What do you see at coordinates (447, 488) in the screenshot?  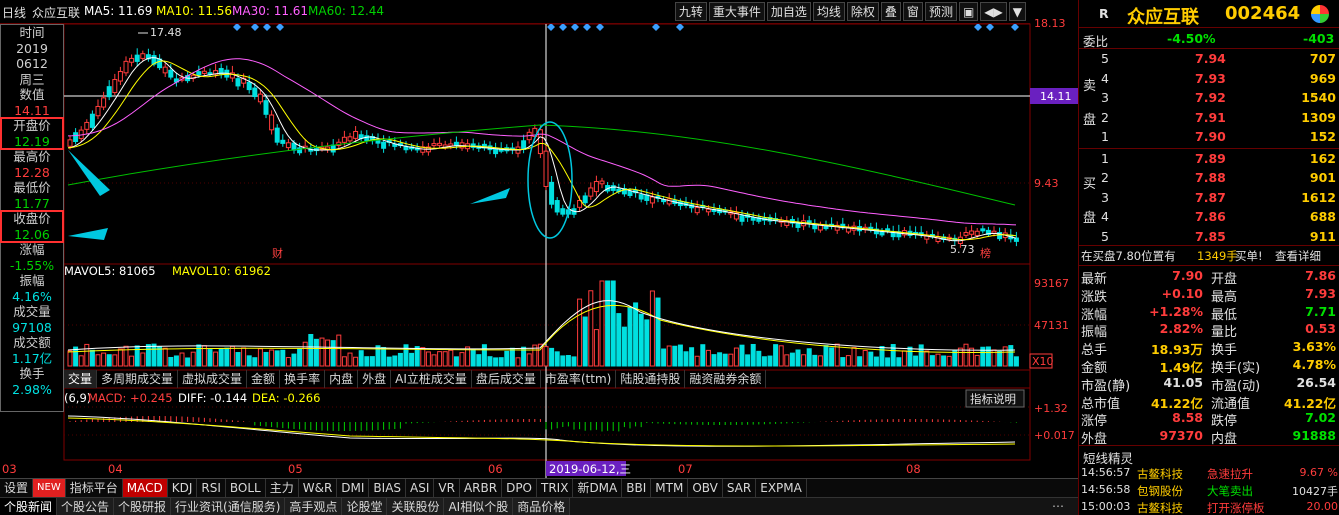 I see `tab-vr: VR` at bounding box center [447, 488].